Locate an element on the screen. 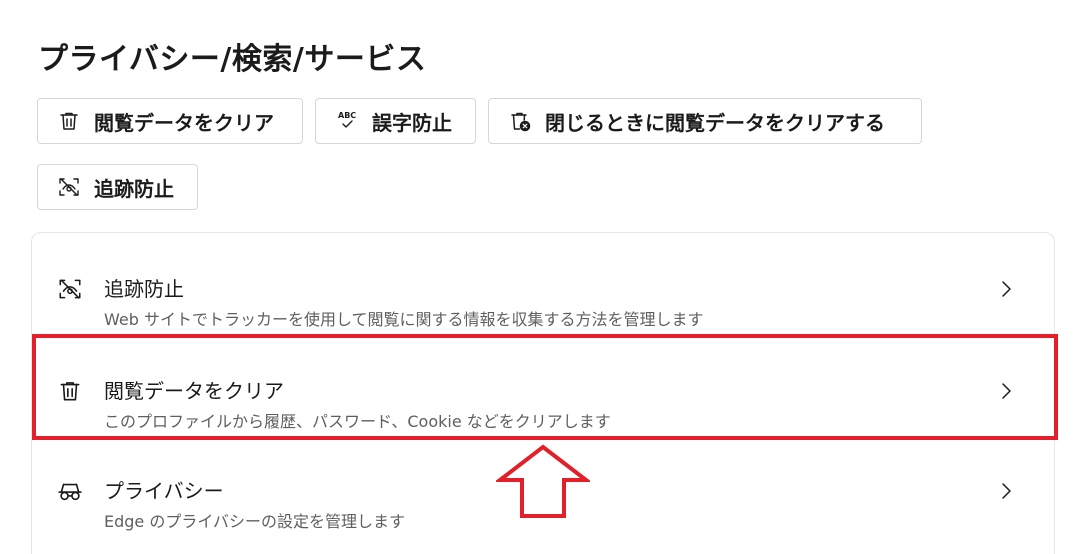 The width and height of the screenshot is (1080, 554). typo-protection-button: ABC 誤字防止 is located at coordinates (395, 121).